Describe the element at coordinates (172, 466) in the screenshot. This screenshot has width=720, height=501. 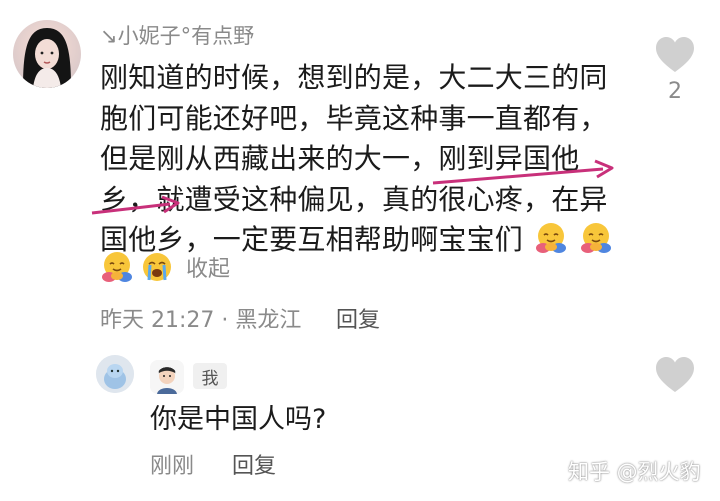
I see `reply-time: 刚刚` at that location.